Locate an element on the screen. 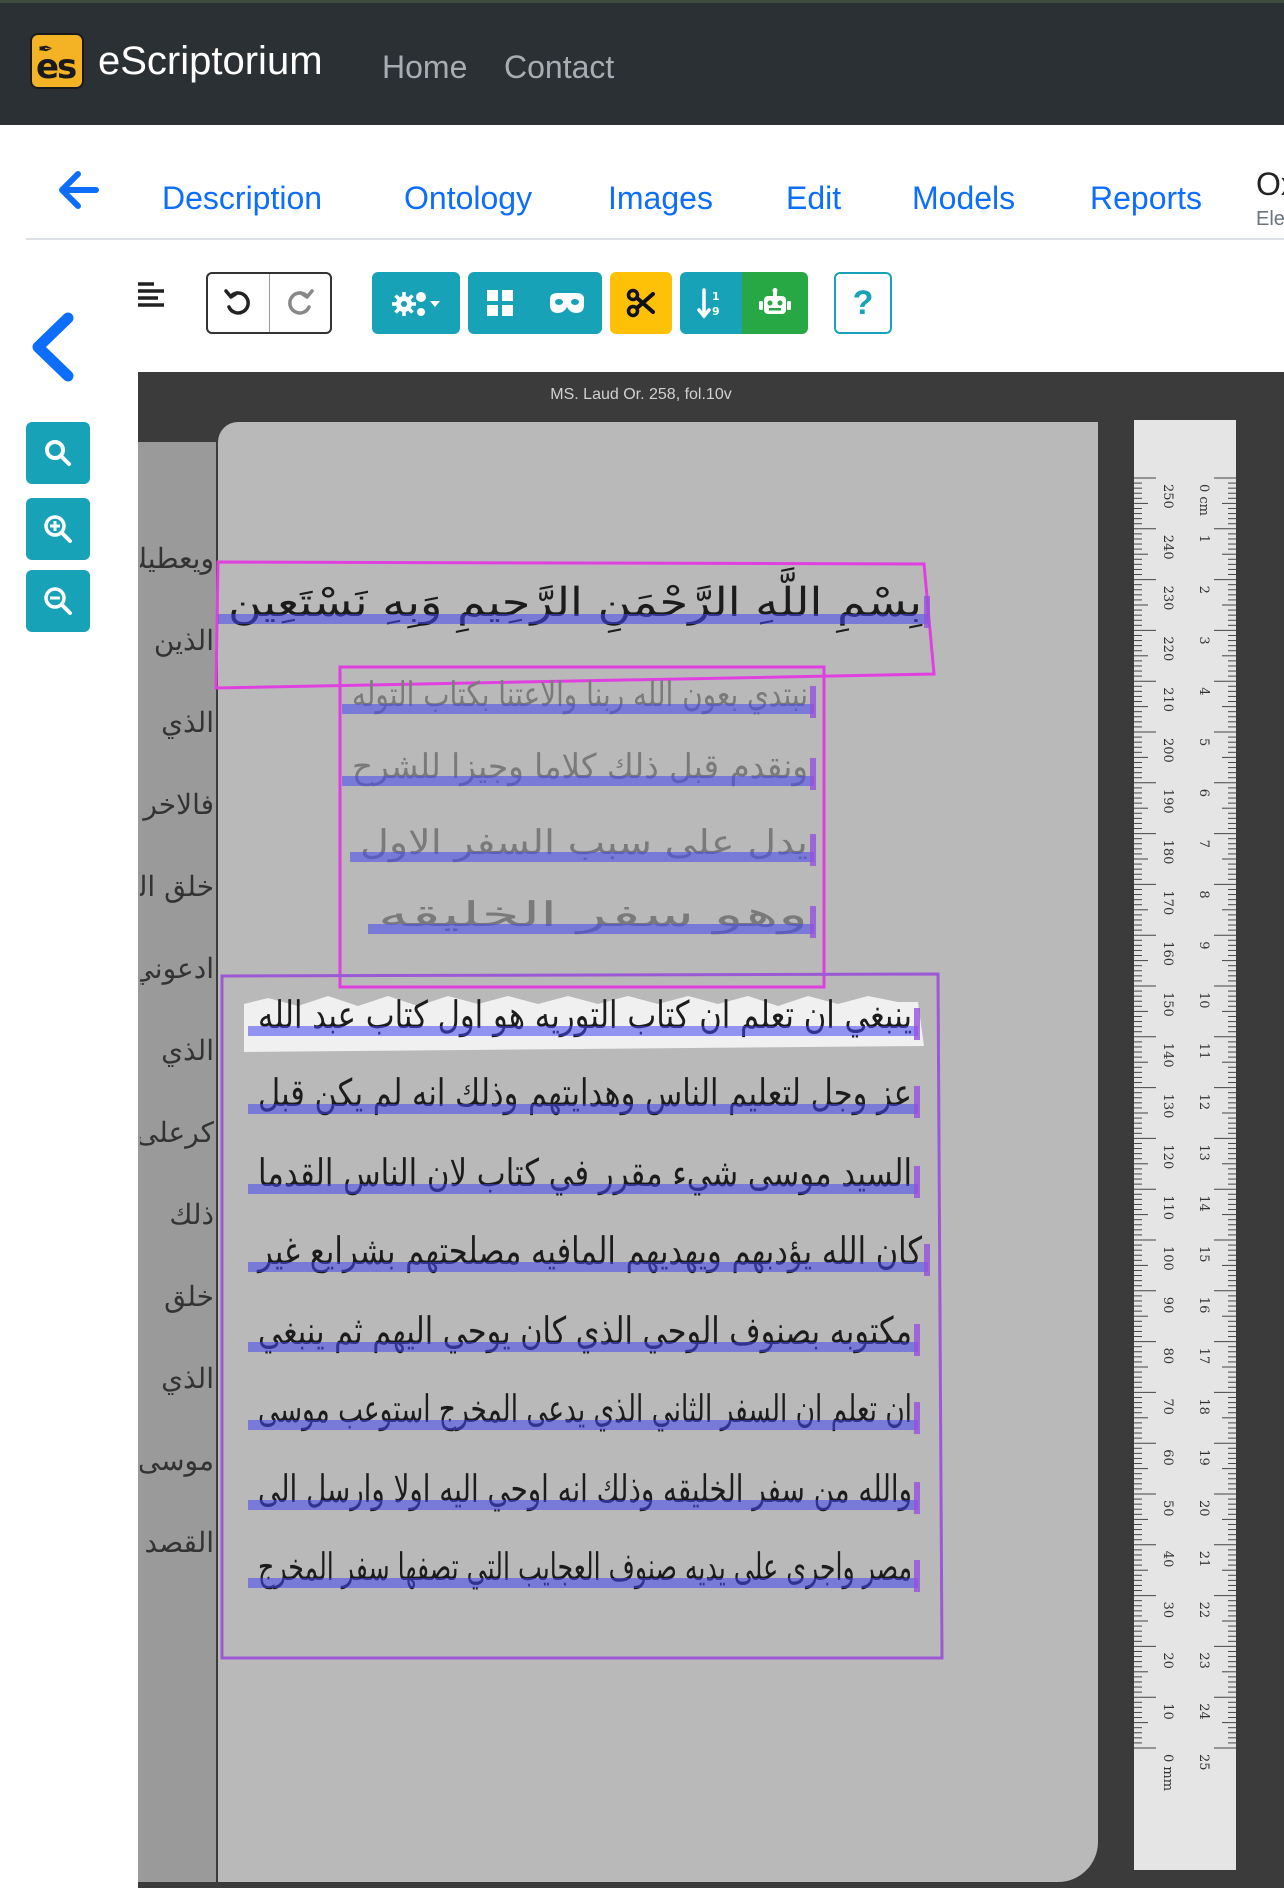  redo-button is located at coordinates (300, 303).